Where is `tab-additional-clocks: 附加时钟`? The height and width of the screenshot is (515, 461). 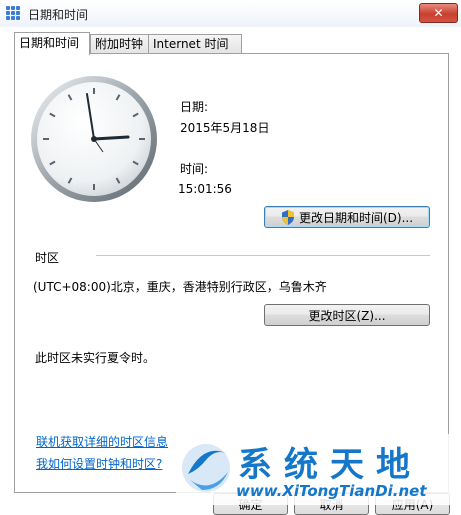 tab-additional-clocks: 附加时钟 is located at coordinates (119, 43).